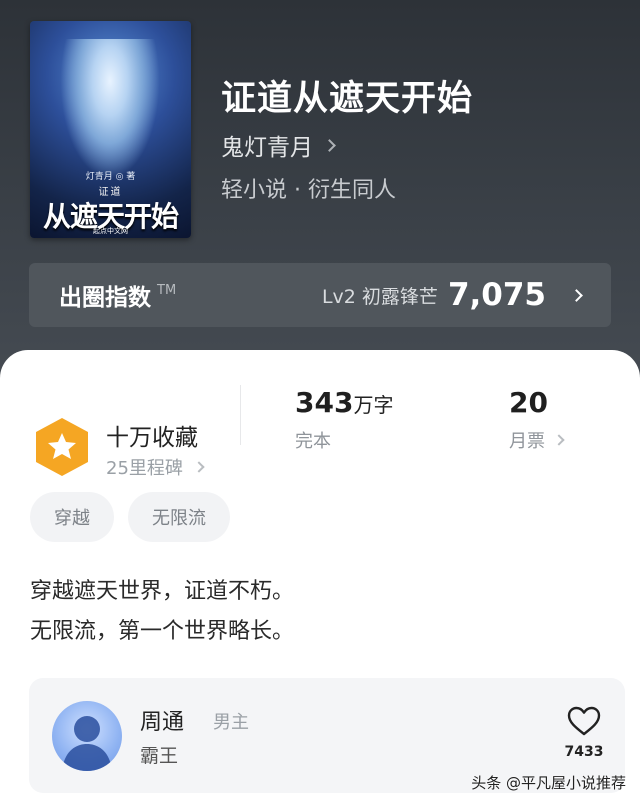 This screenshot has width=640, height=803. What do you see at coordinates (373, 405) in the screenshot?
I see `word-count-unit: 万字` at bounding box center [373, 405].